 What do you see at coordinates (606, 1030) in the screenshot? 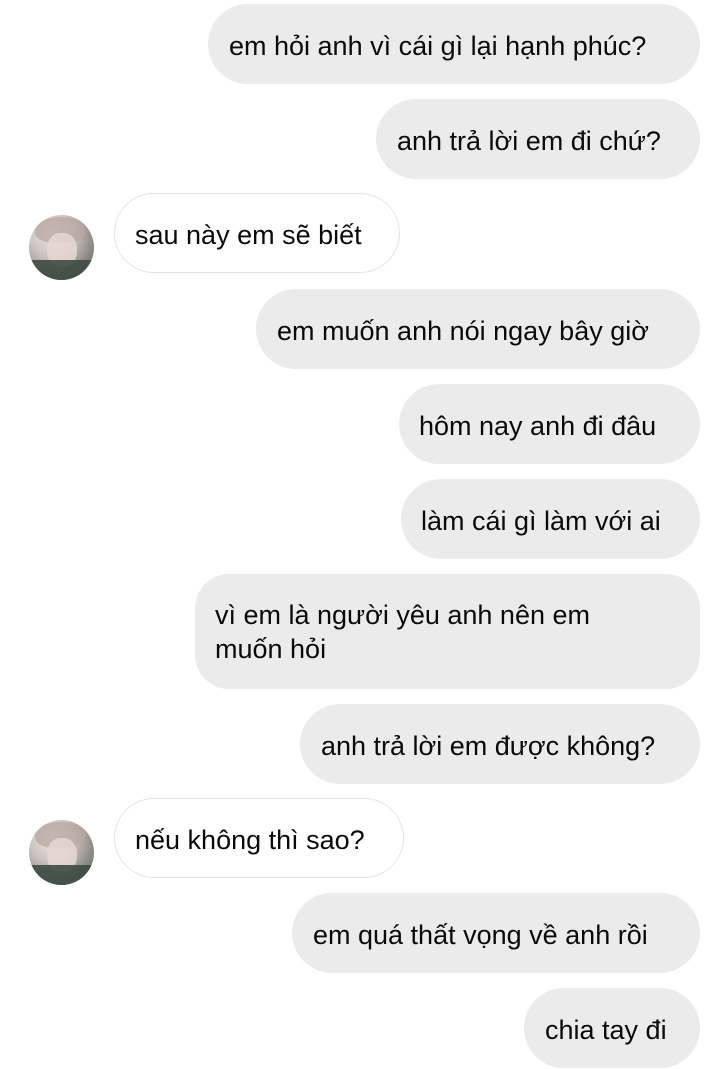
I see `message-text: chia tay đi` at bounding box center [606, 1030].